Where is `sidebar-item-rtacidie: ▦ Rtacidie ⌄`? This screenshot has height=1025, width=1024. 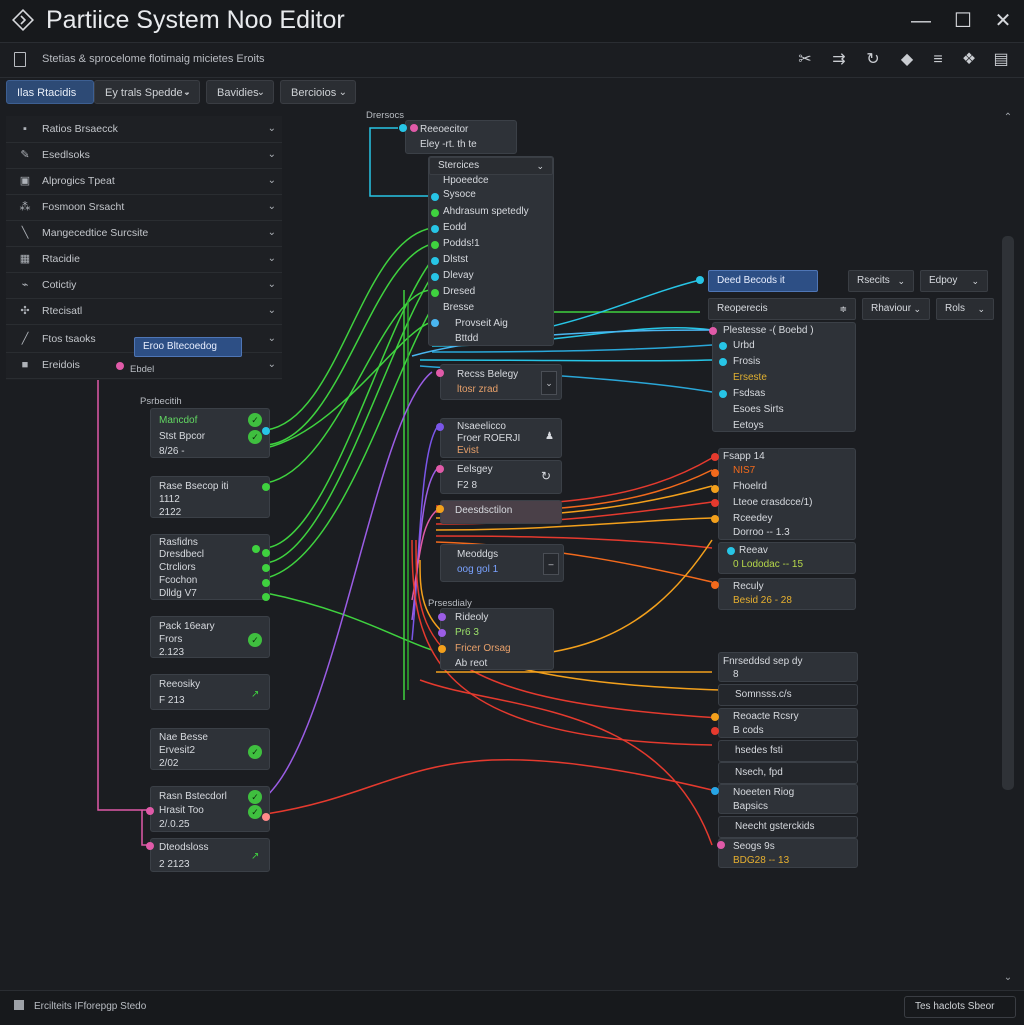
sidebar-item-rtacidie: ▦ Rtacidie ⌄ is located at coordinates (144, 259).